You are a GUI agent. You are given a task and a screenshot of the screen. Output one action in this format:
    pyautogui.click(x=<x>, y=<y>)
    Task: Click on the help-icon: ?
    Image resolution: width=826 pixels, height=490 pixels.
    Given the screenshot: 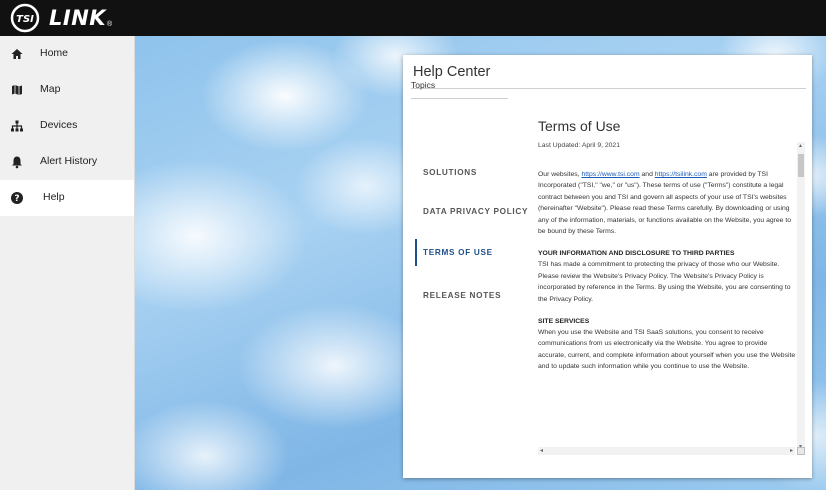 What is the action you would take?
    pyautogui.click(x=17, y=198)
    